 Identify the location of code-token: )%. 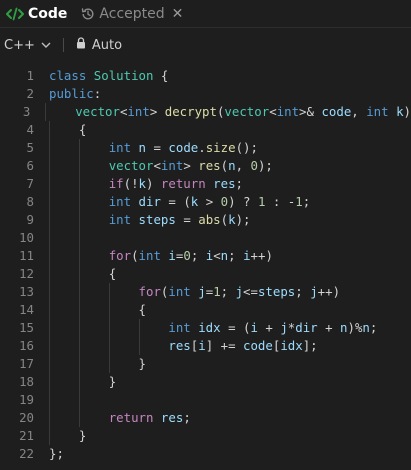
(355, 327).